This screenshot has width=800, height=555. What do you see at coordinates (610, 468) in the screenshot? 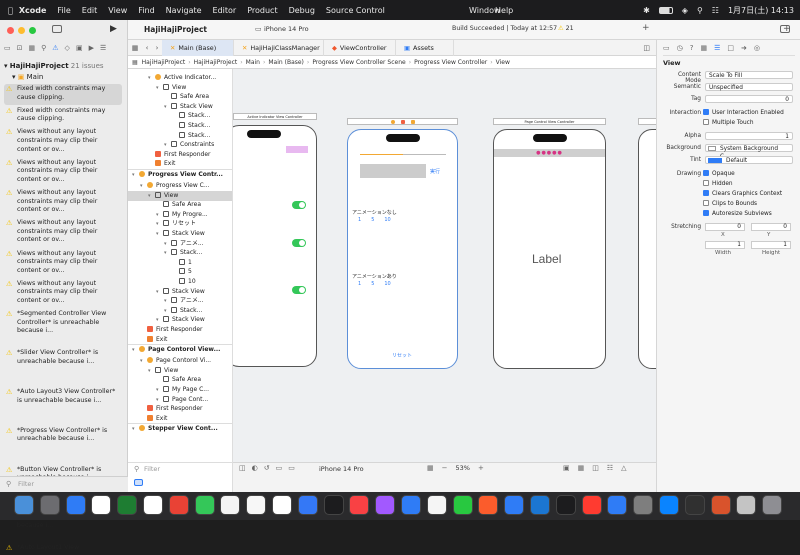
I see `add-constraints-icon: ☷` at bounding box center [610, 468].